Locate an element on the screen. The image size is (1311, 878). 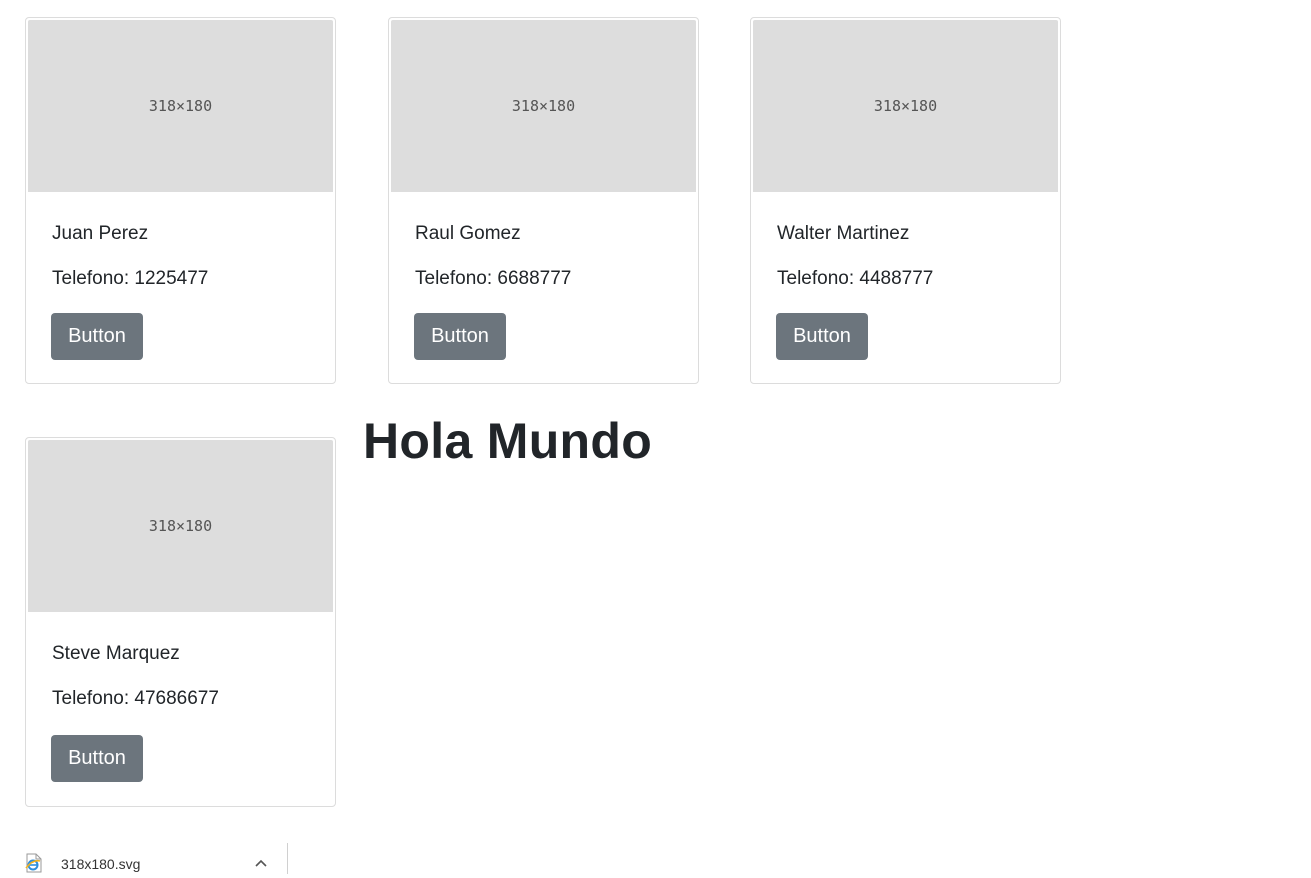
card-phone: Telefono: 4488777 is located at coordinates (855, 278).